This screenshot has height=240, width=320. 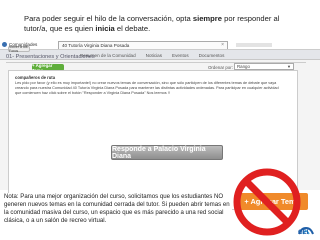 I want to click on oei-logo-text: OEI, so click(x=303, y=233).